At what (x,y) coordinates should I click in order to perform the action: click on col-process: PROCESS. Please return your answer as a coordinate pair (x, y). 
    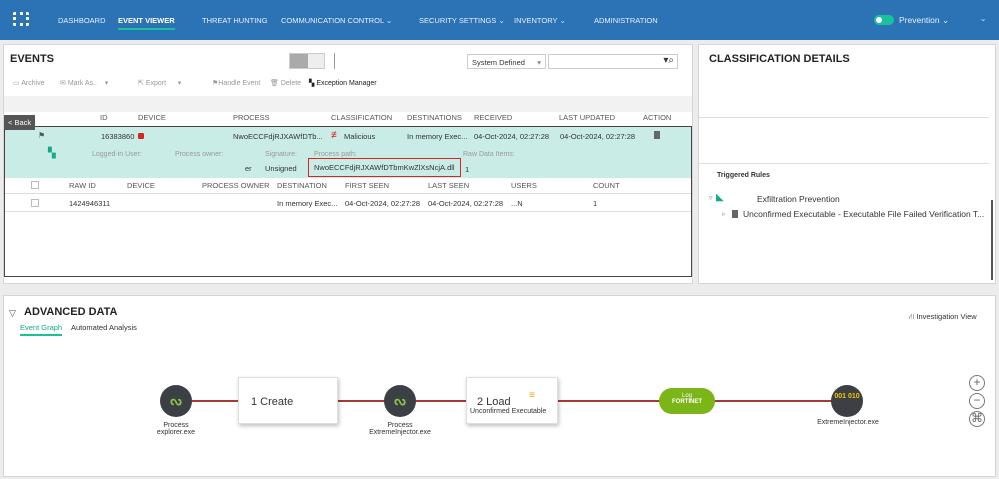
    Looking at the image, I should click on (251, 117).